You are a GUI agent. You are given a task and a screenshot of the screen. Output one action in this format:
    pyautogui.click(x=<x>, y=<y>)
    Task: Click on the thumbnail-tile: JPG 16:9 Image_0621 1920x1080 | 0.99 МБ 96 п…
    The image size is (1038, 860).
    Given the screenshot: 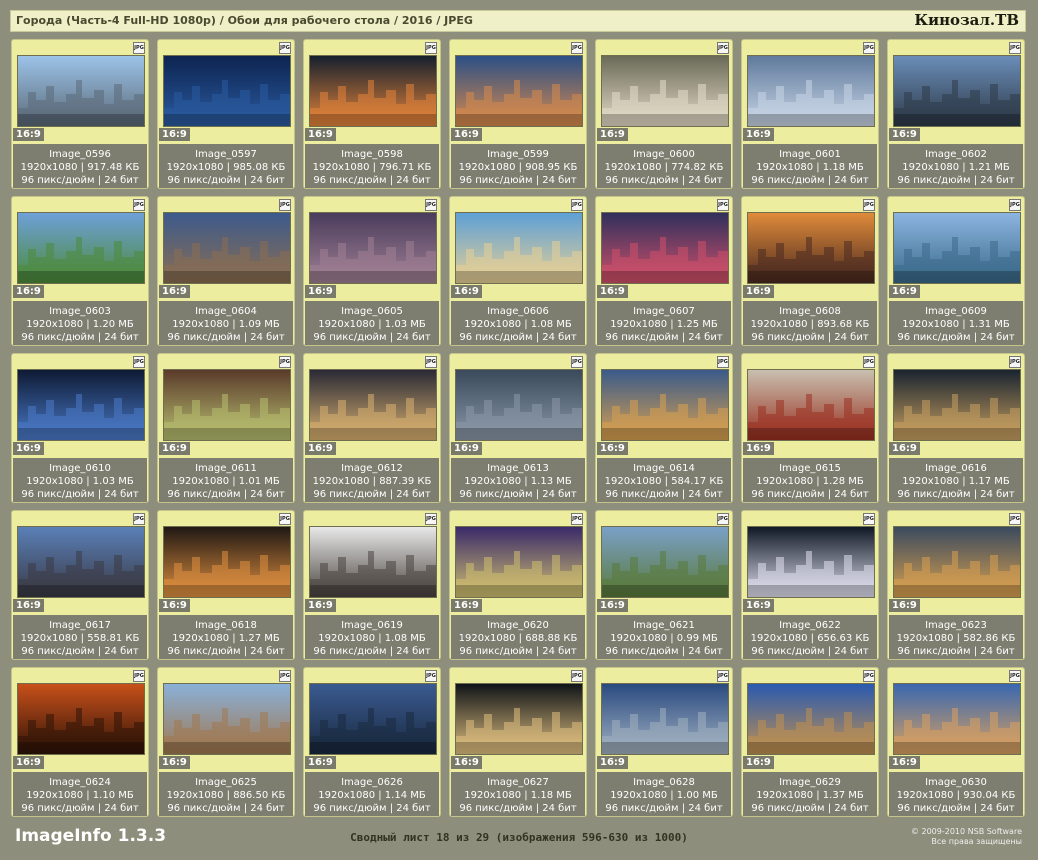 What is the action you would take?
    pyautogui.click(x=664, y=585)
    